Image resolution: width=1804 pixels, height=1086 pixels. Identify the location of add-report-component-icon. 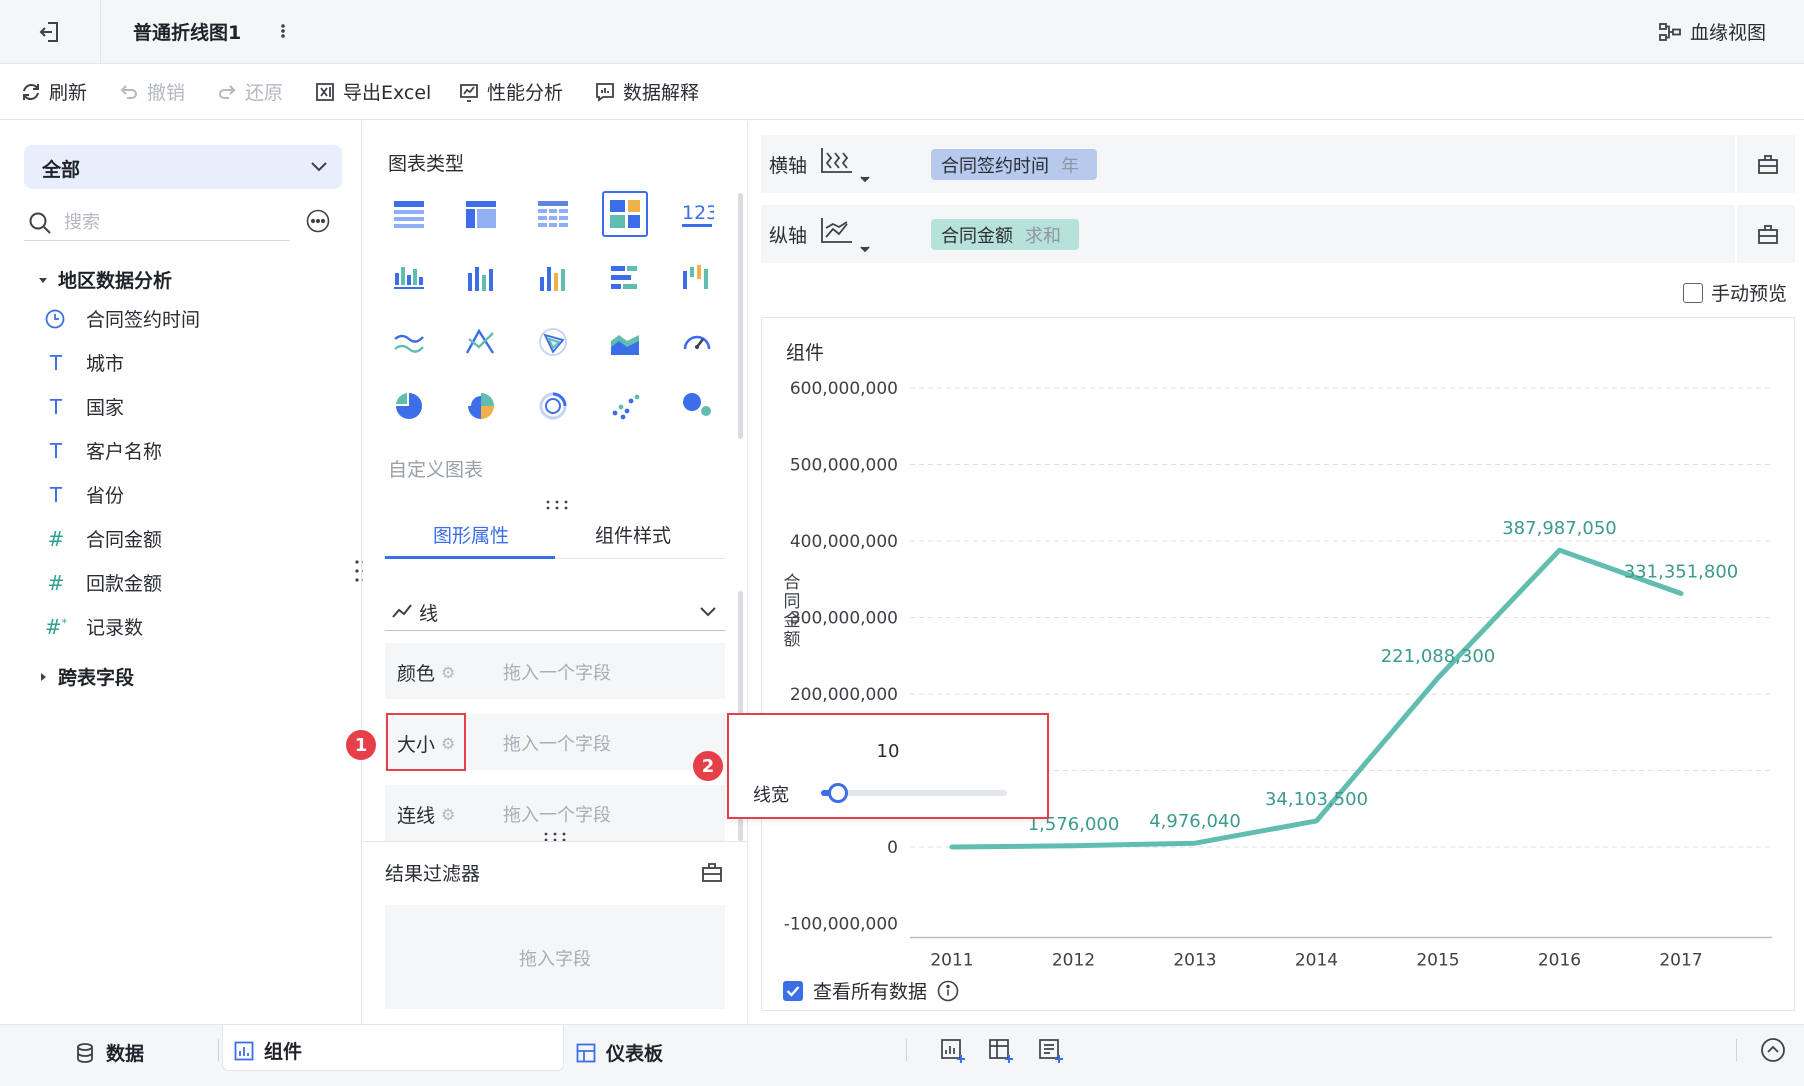
(1051, 1051).